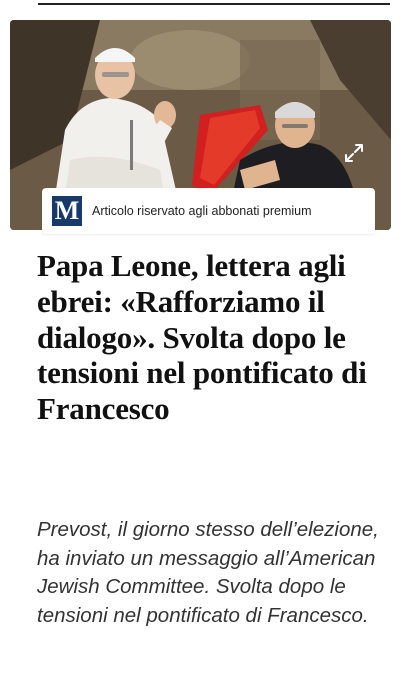 The image size is (400, 688). I want to click on expand-image-button, so click(354, 153).